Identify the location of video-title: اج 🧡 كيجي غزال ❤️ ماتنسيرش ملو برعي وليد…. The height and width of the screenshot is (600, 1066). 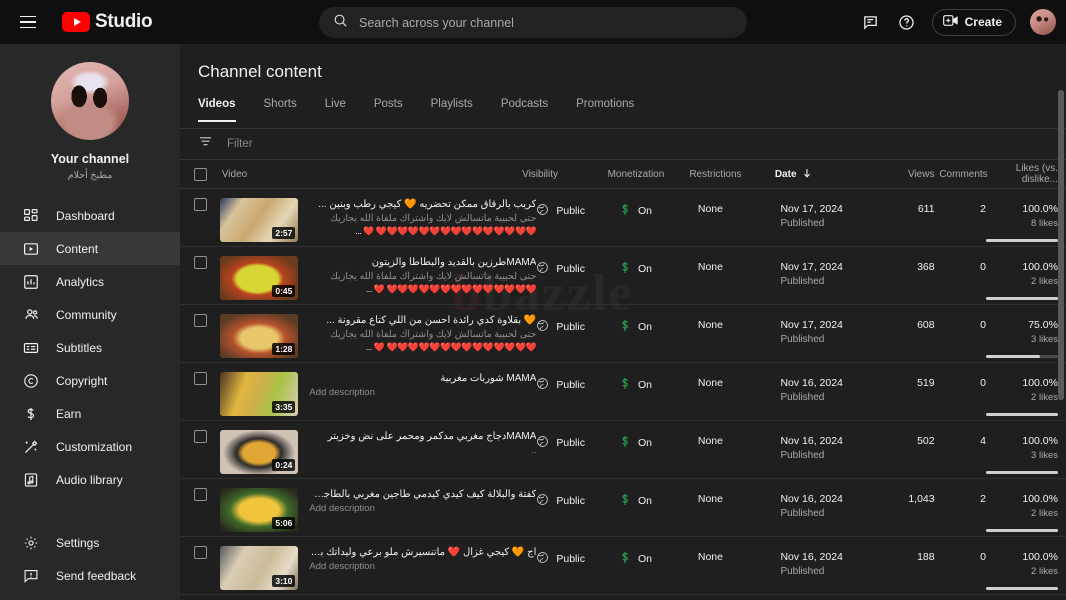
(422, 553).